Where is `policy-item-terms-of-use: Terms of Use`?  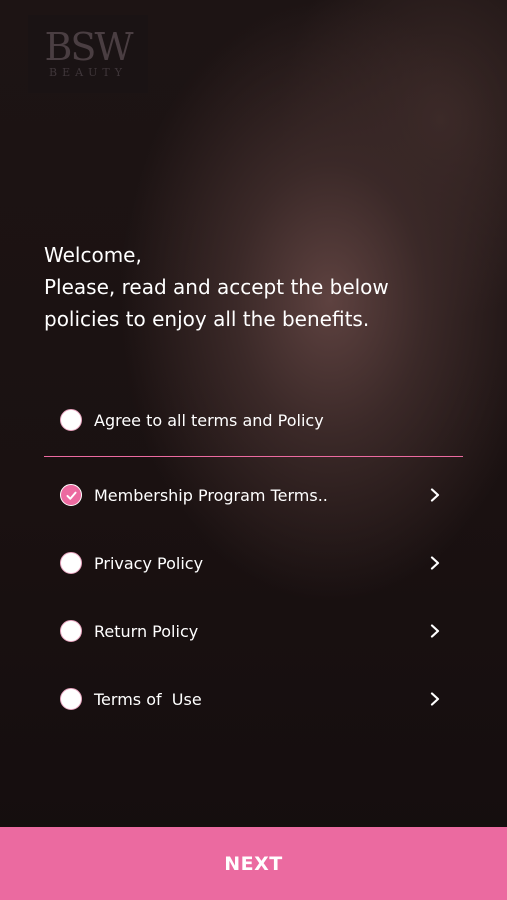
policy-item-terms-of-use: Terms of Use is located at coordinates (254, 699).